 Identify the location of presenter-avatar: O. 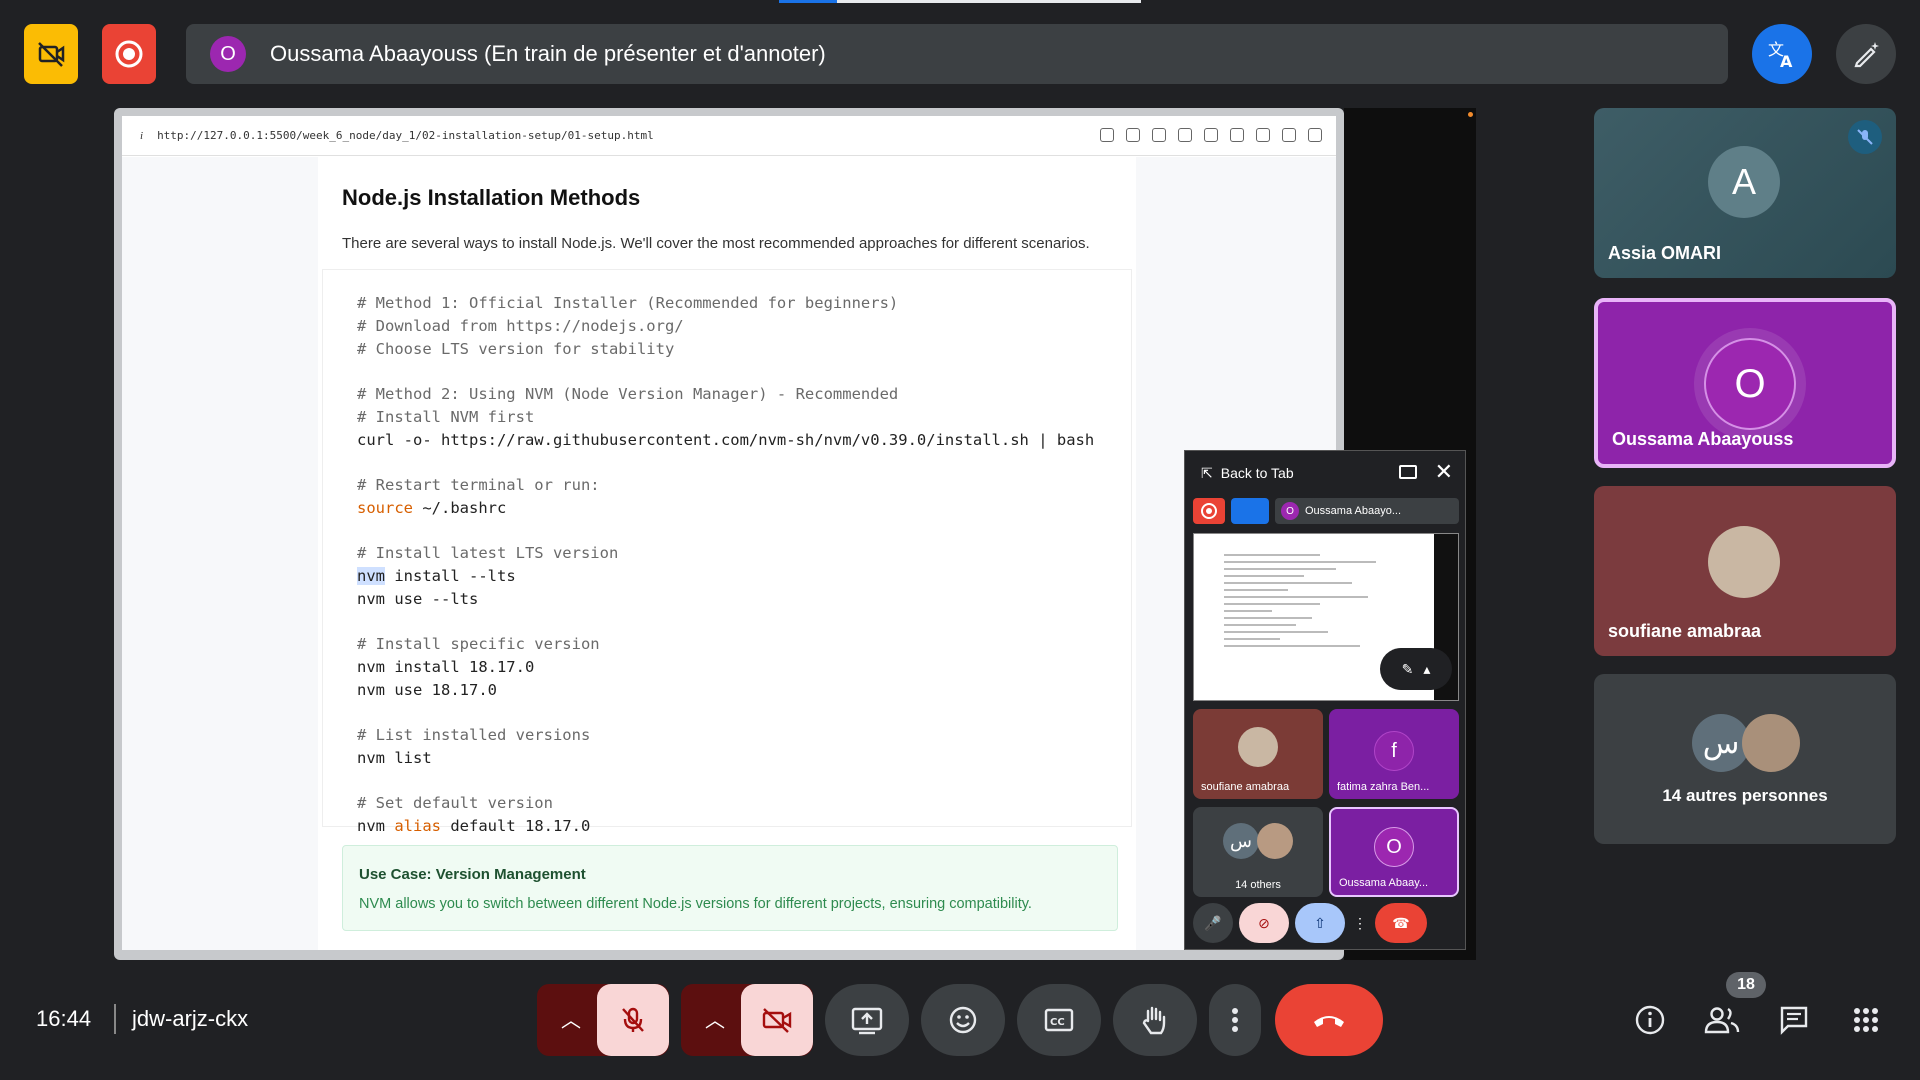
(228, 54).